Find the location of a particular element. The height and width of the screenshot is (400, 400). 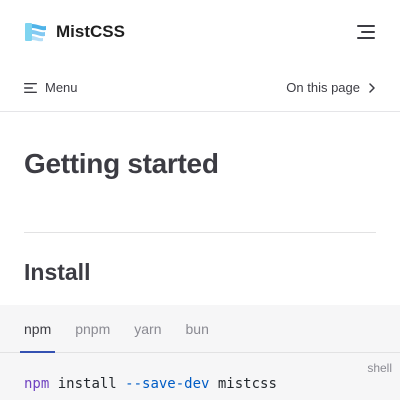

tab-bun: bun is located at coordinates (197, 328).